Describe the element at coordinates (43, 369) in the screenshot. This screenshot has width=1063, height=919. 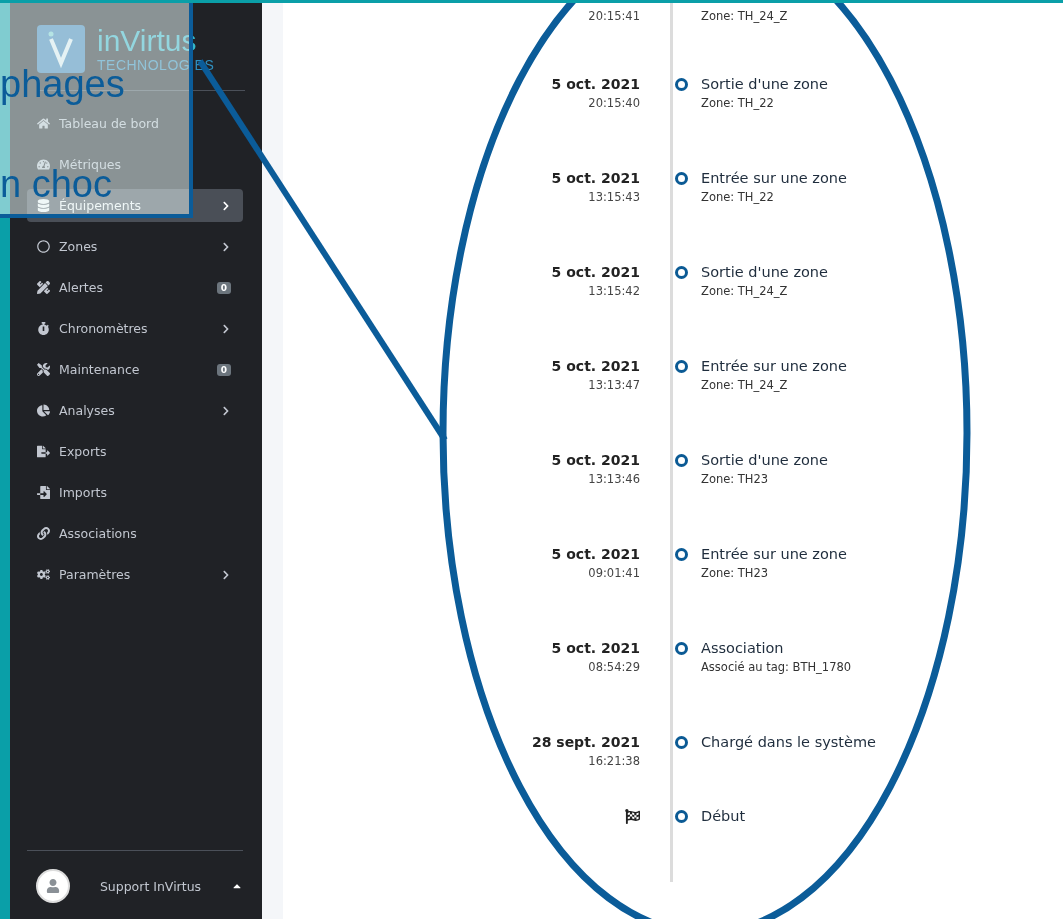
I see `tools-icon` at that location.